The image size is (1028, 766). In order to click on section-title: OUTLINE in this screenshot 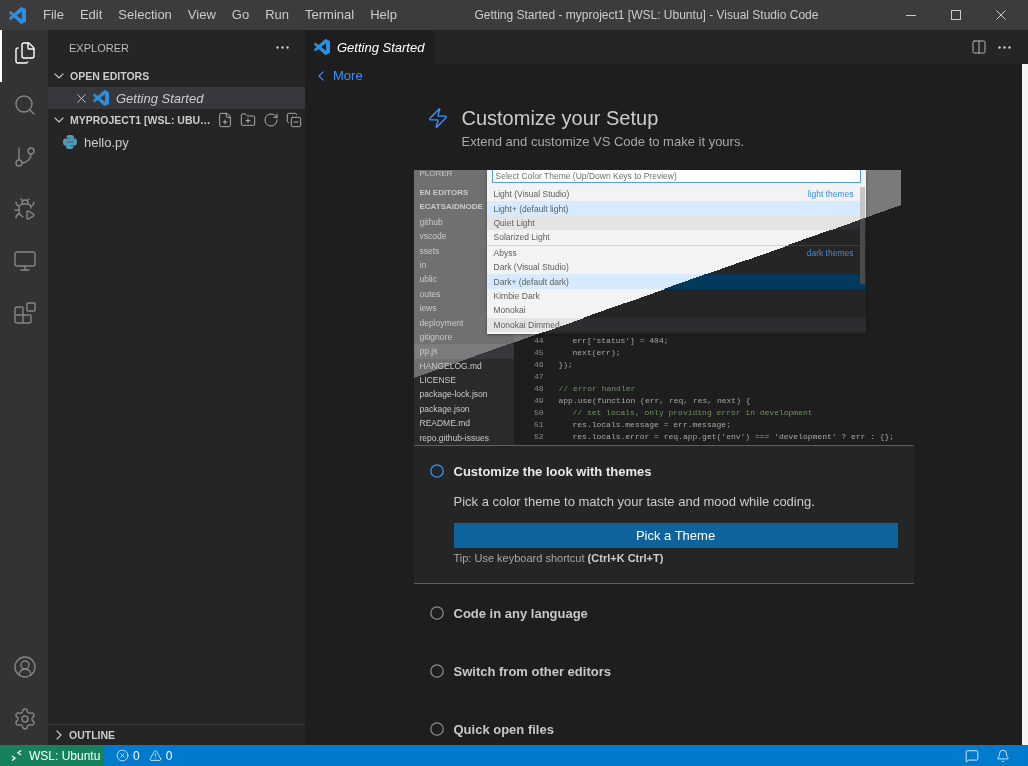, I will do `click(92, 735)`.